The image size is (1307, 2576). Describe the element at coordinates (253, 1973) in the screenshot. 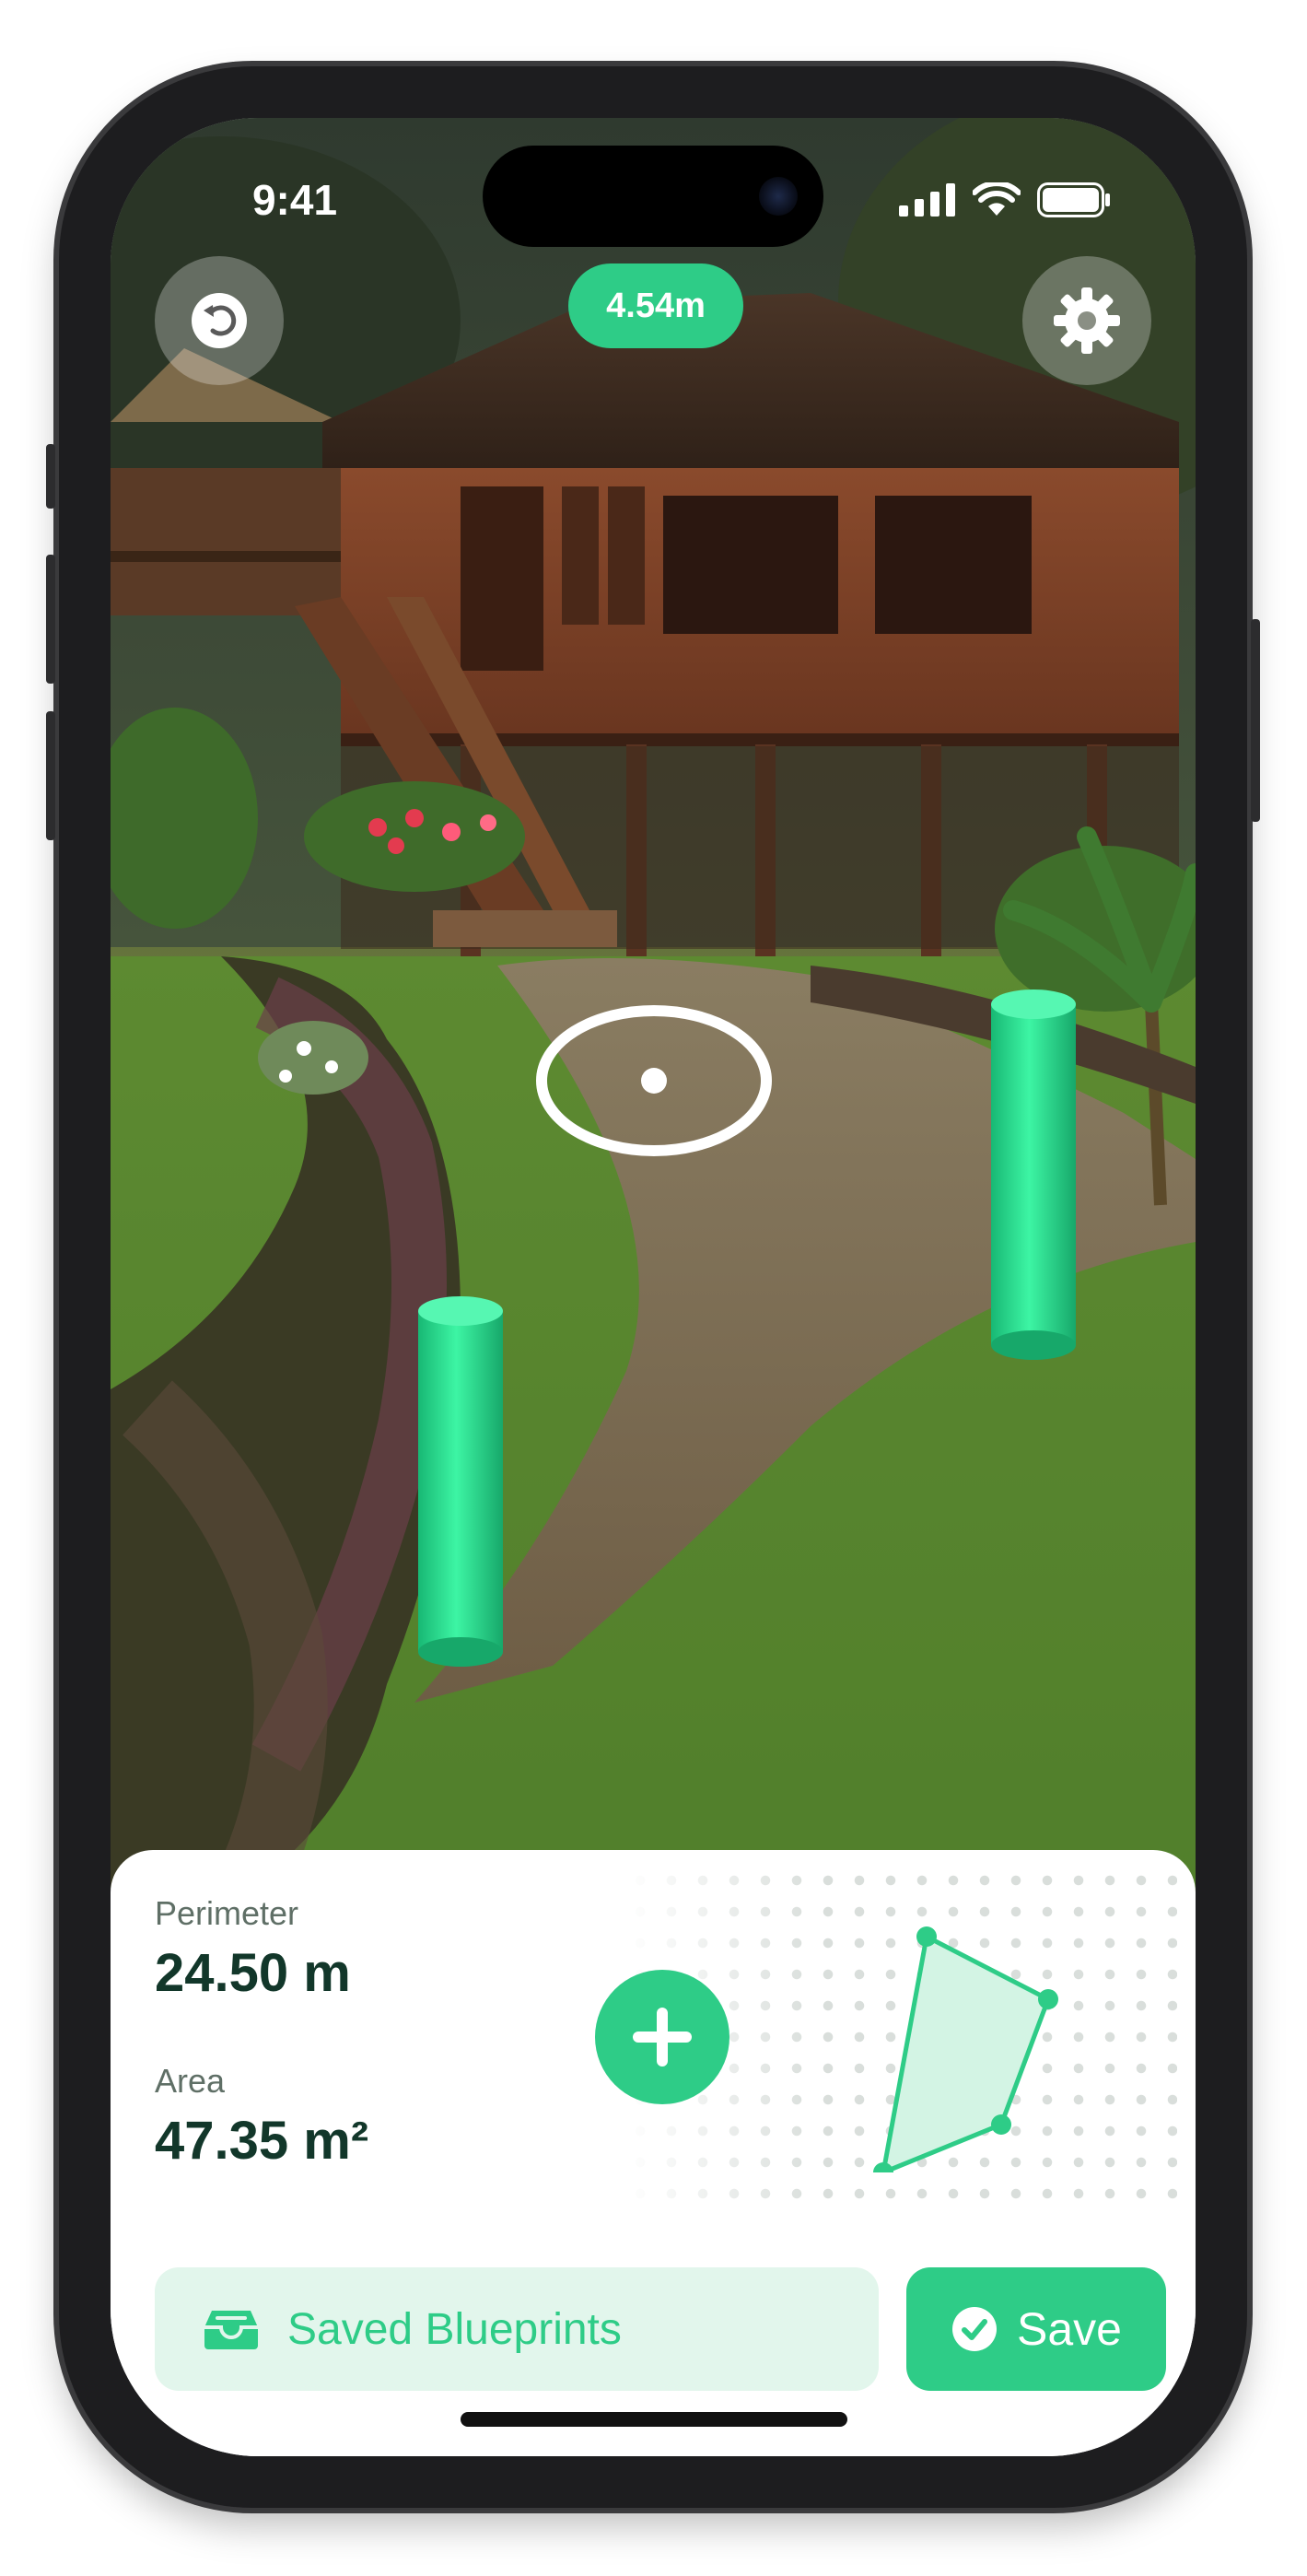

I see `perimeter-value: 24.50 m` at that location.